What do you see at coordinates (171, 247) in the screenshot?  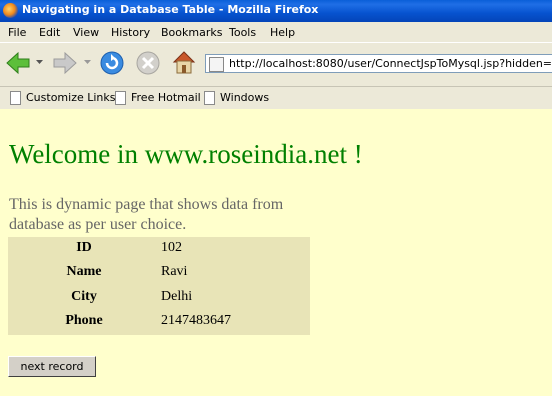 I see `field-value: 102` at bounding box center [171, 247].